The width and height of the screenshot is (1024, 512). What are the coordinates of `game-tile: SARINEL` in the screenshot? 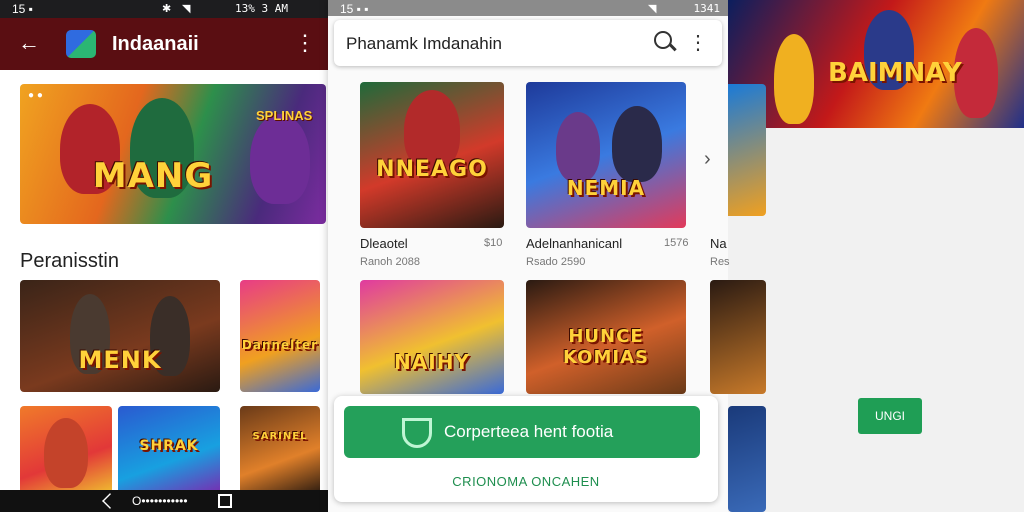 It's located at (280, 450).